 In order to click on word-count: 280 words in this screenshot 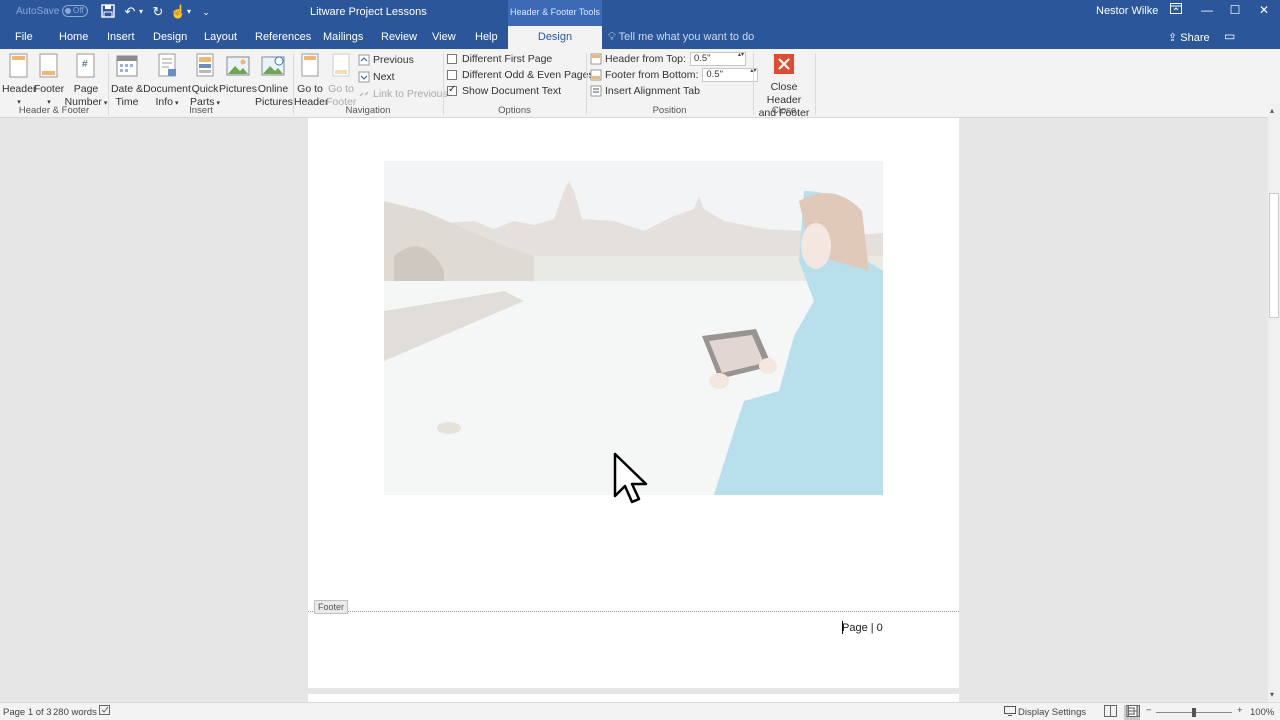, I will do `click(75, 712)`.